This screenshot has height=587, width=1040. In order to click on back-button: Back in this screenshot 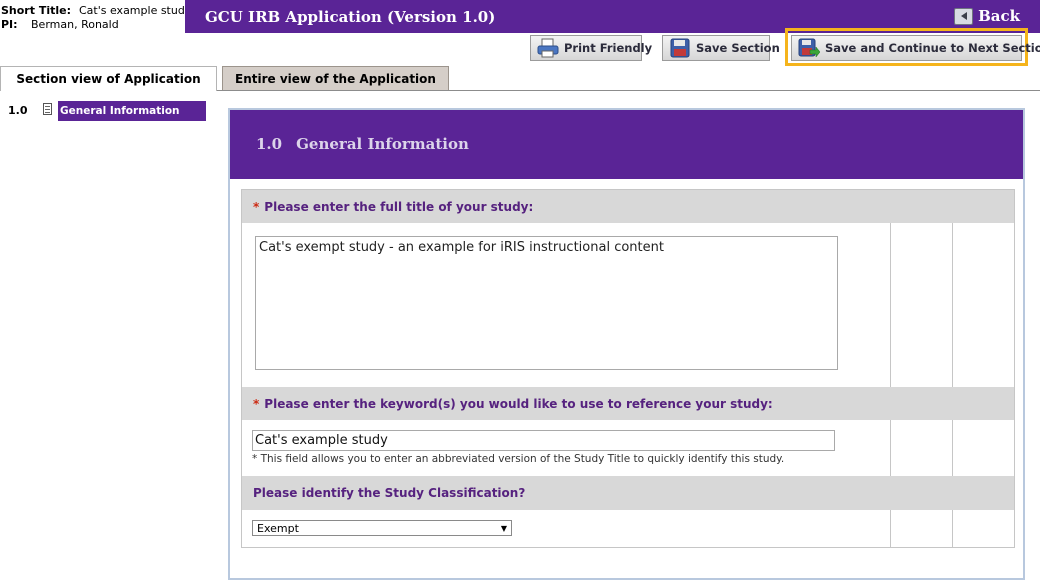, I will do `click(987, 16)`.